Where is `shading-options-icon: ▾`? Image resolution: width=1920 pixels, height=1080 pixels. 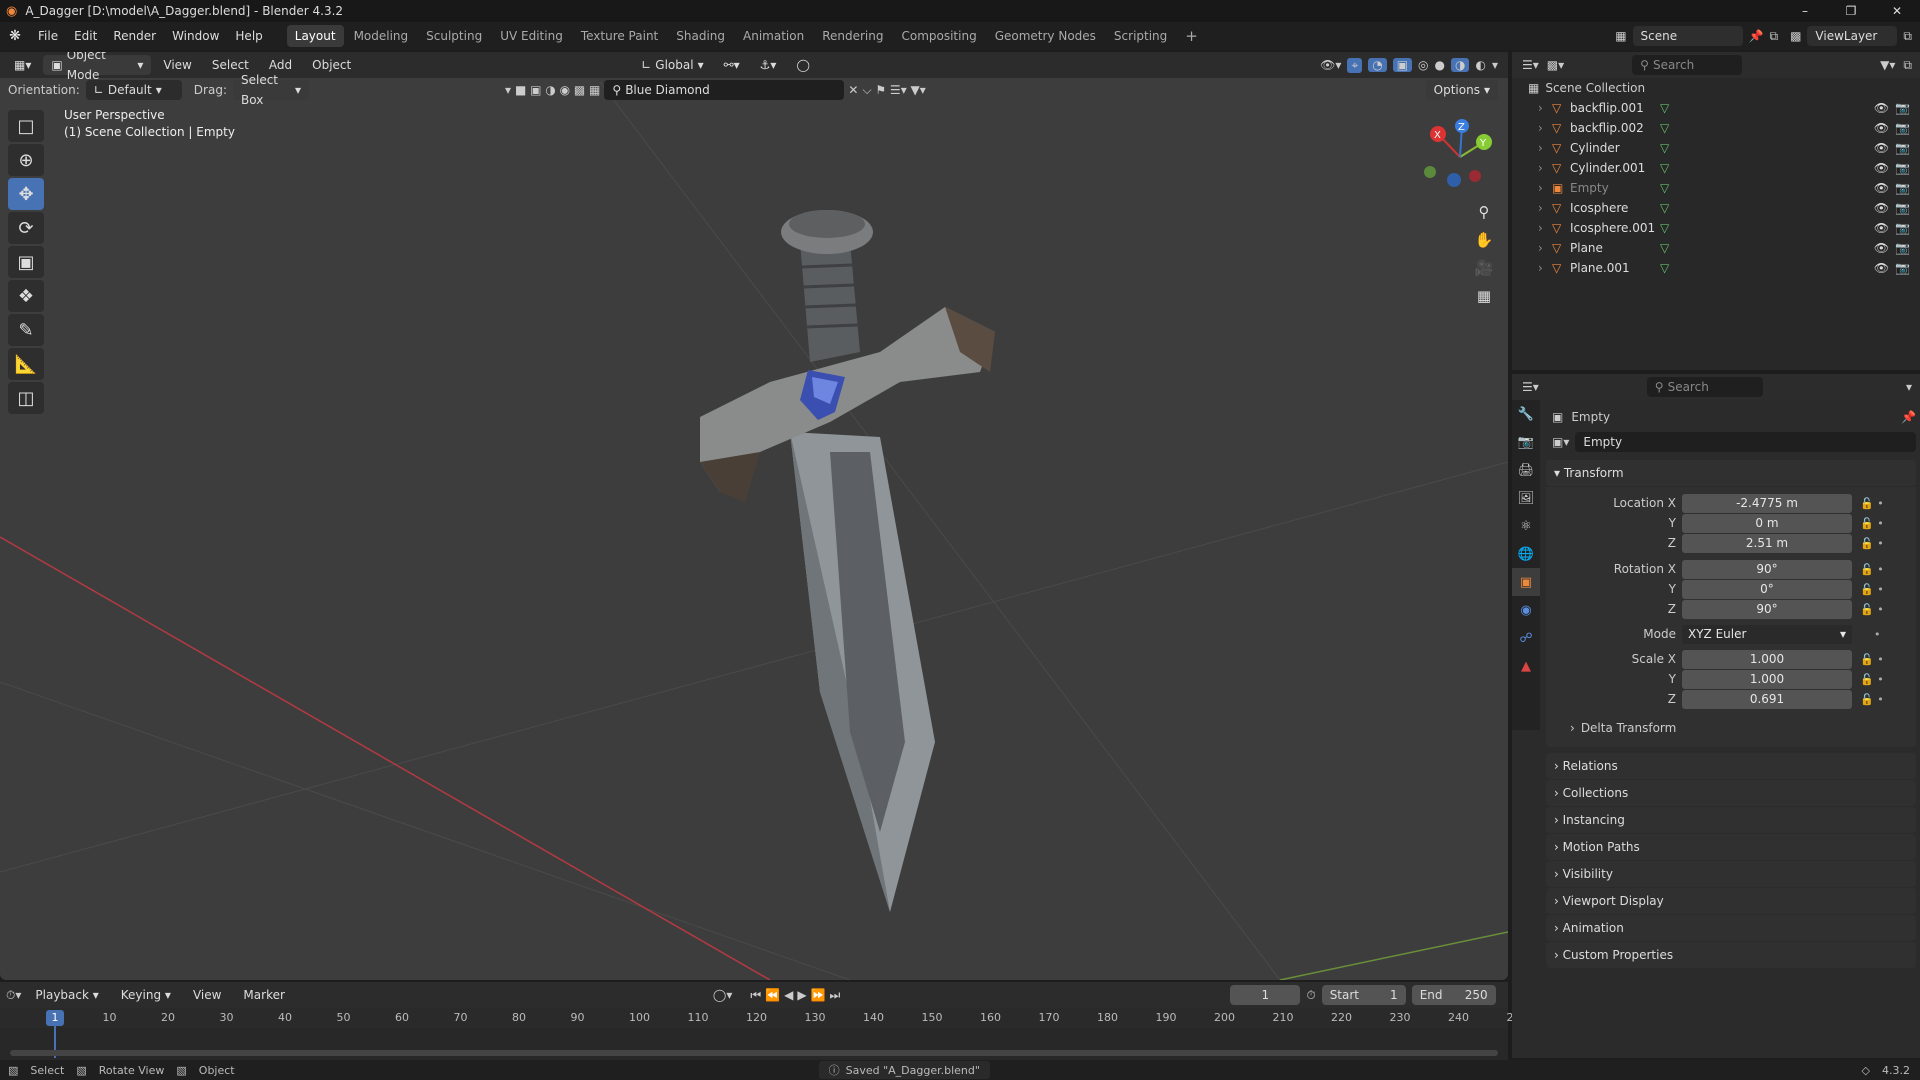 shading-options-icon: ▾ is located at coordinates (1495, 65).